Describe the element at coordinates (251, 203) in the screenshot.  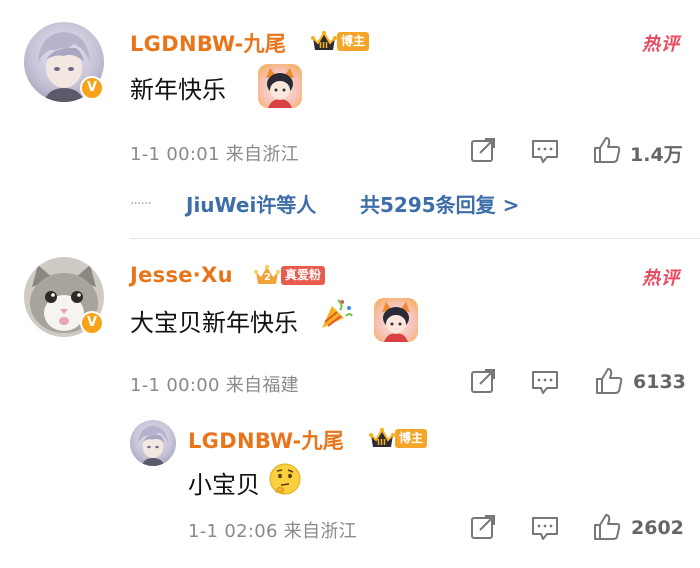
I see `replies-names-link: JiuWei许等人` at that location.